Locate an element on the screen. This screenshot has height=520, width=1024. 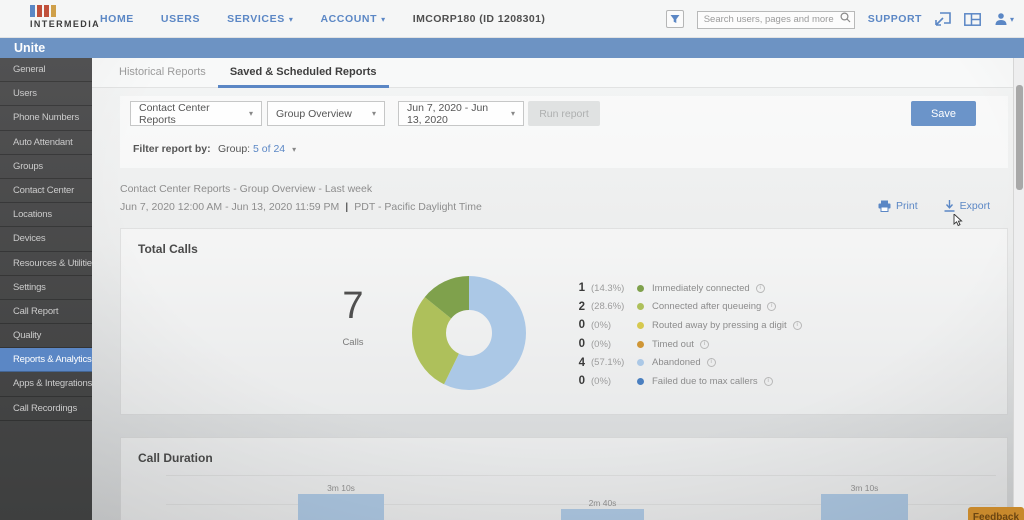
printer-icon is located at coordinates (884, 206).